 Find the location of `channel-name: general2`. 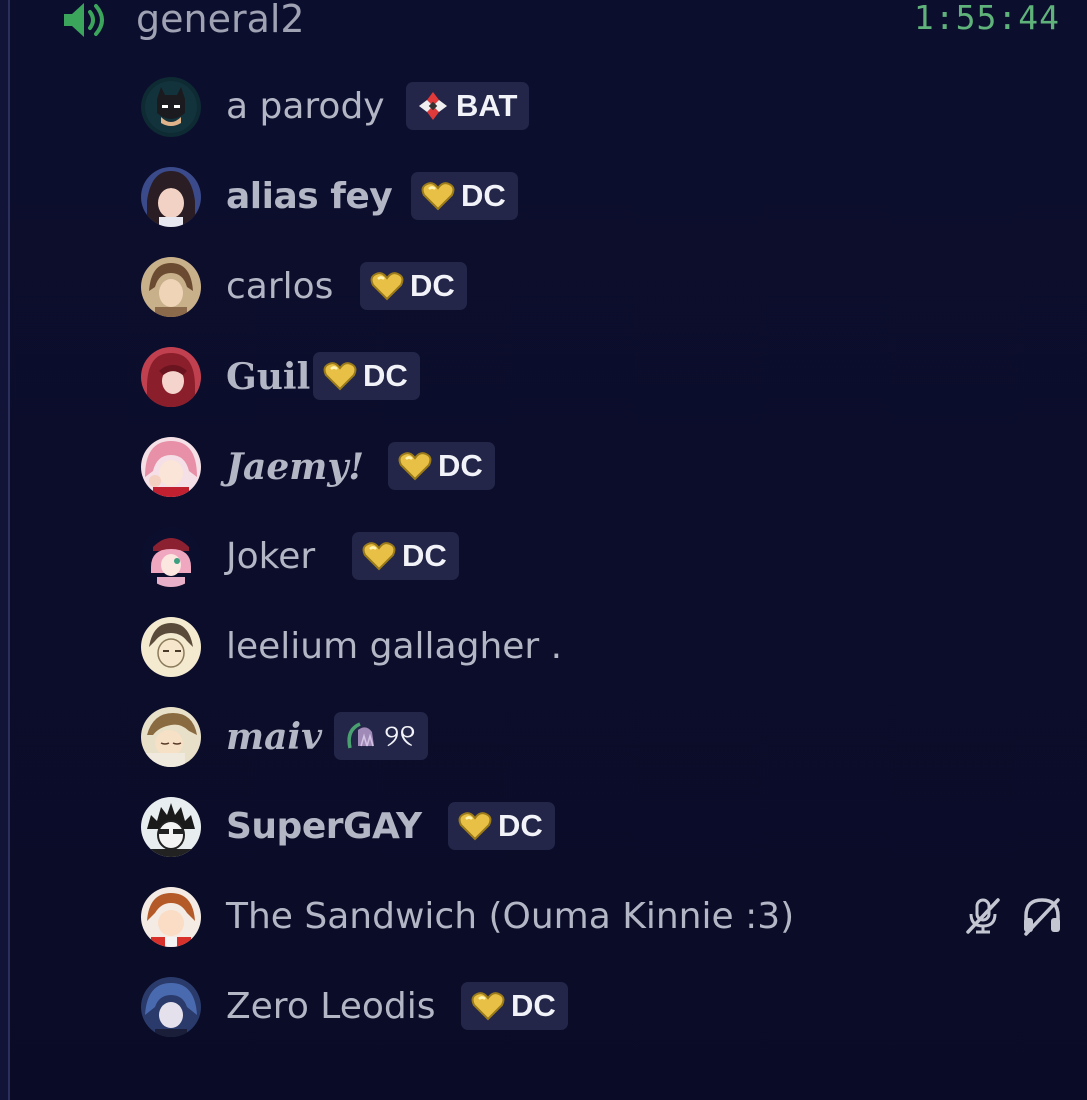

channel-name: general2 is located at coordinates (220, 20).